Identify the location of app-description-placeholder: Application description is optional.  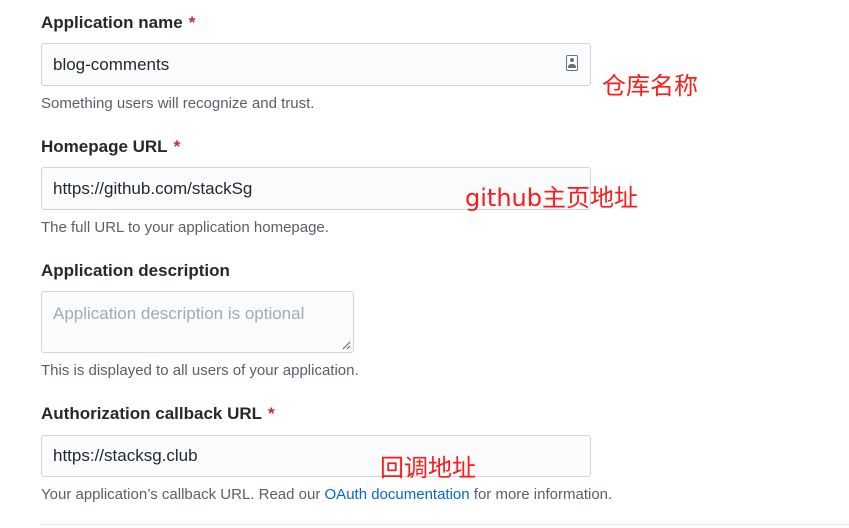
(179, 313).